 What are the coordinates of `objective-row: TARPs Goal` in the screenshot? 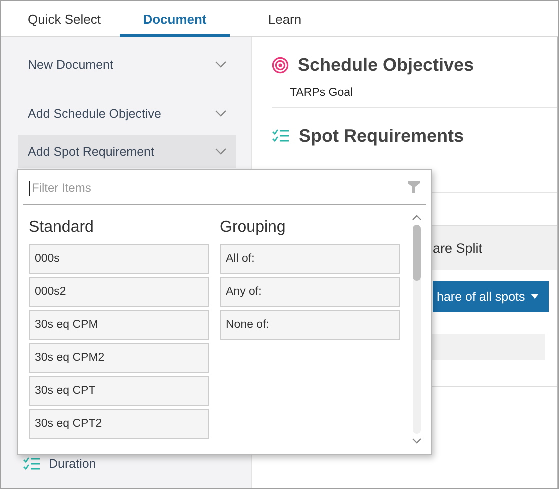 It's located at (414, 93).